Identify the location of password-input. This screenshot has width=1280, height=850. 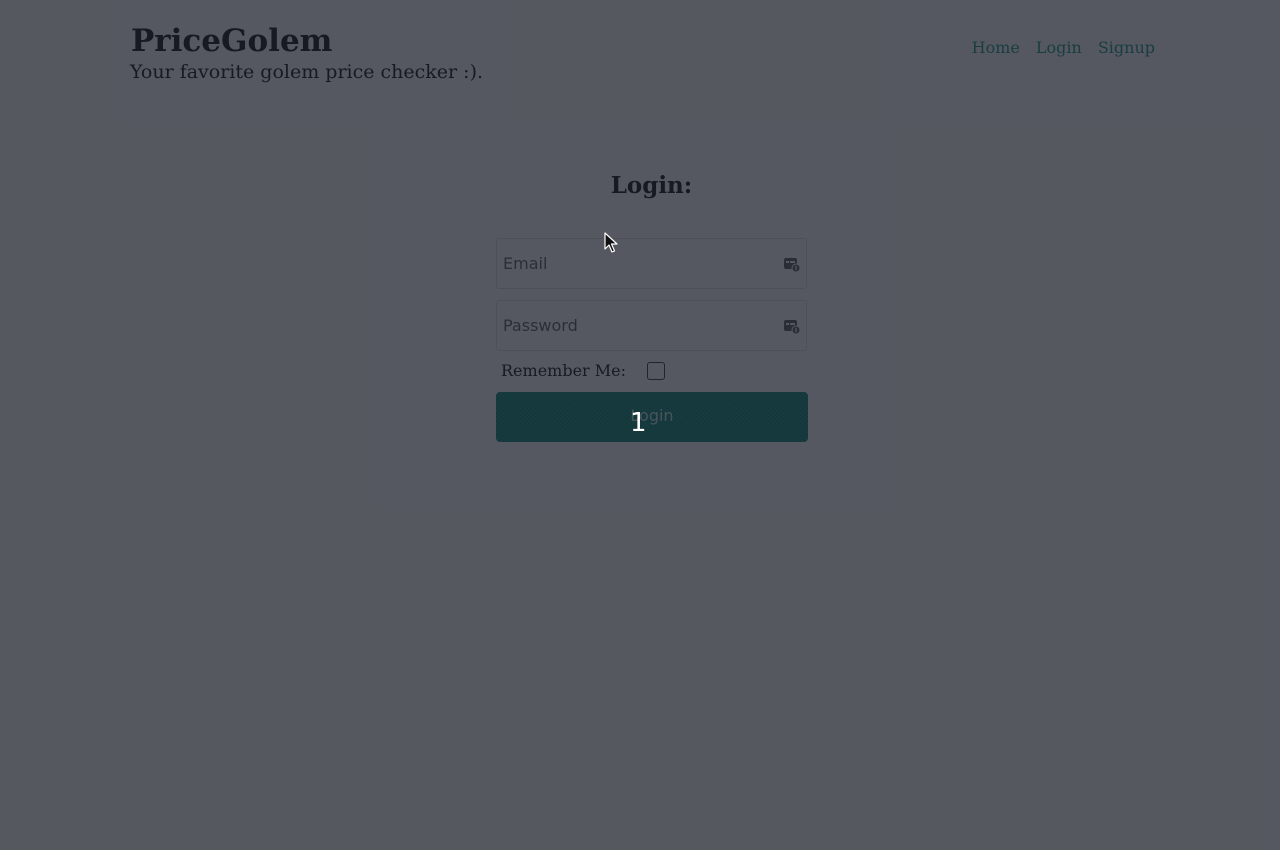
(651, 325).